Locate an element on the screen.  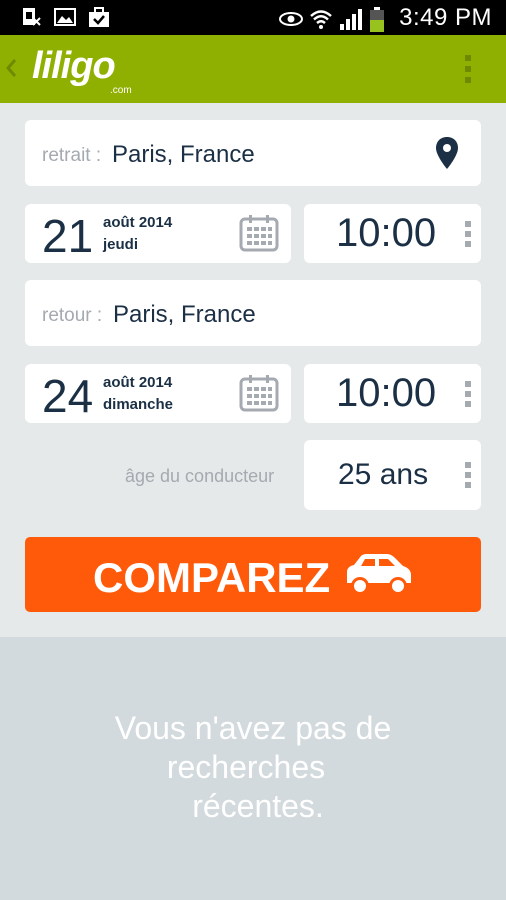
car-icon is located at coordinates (379, 574).